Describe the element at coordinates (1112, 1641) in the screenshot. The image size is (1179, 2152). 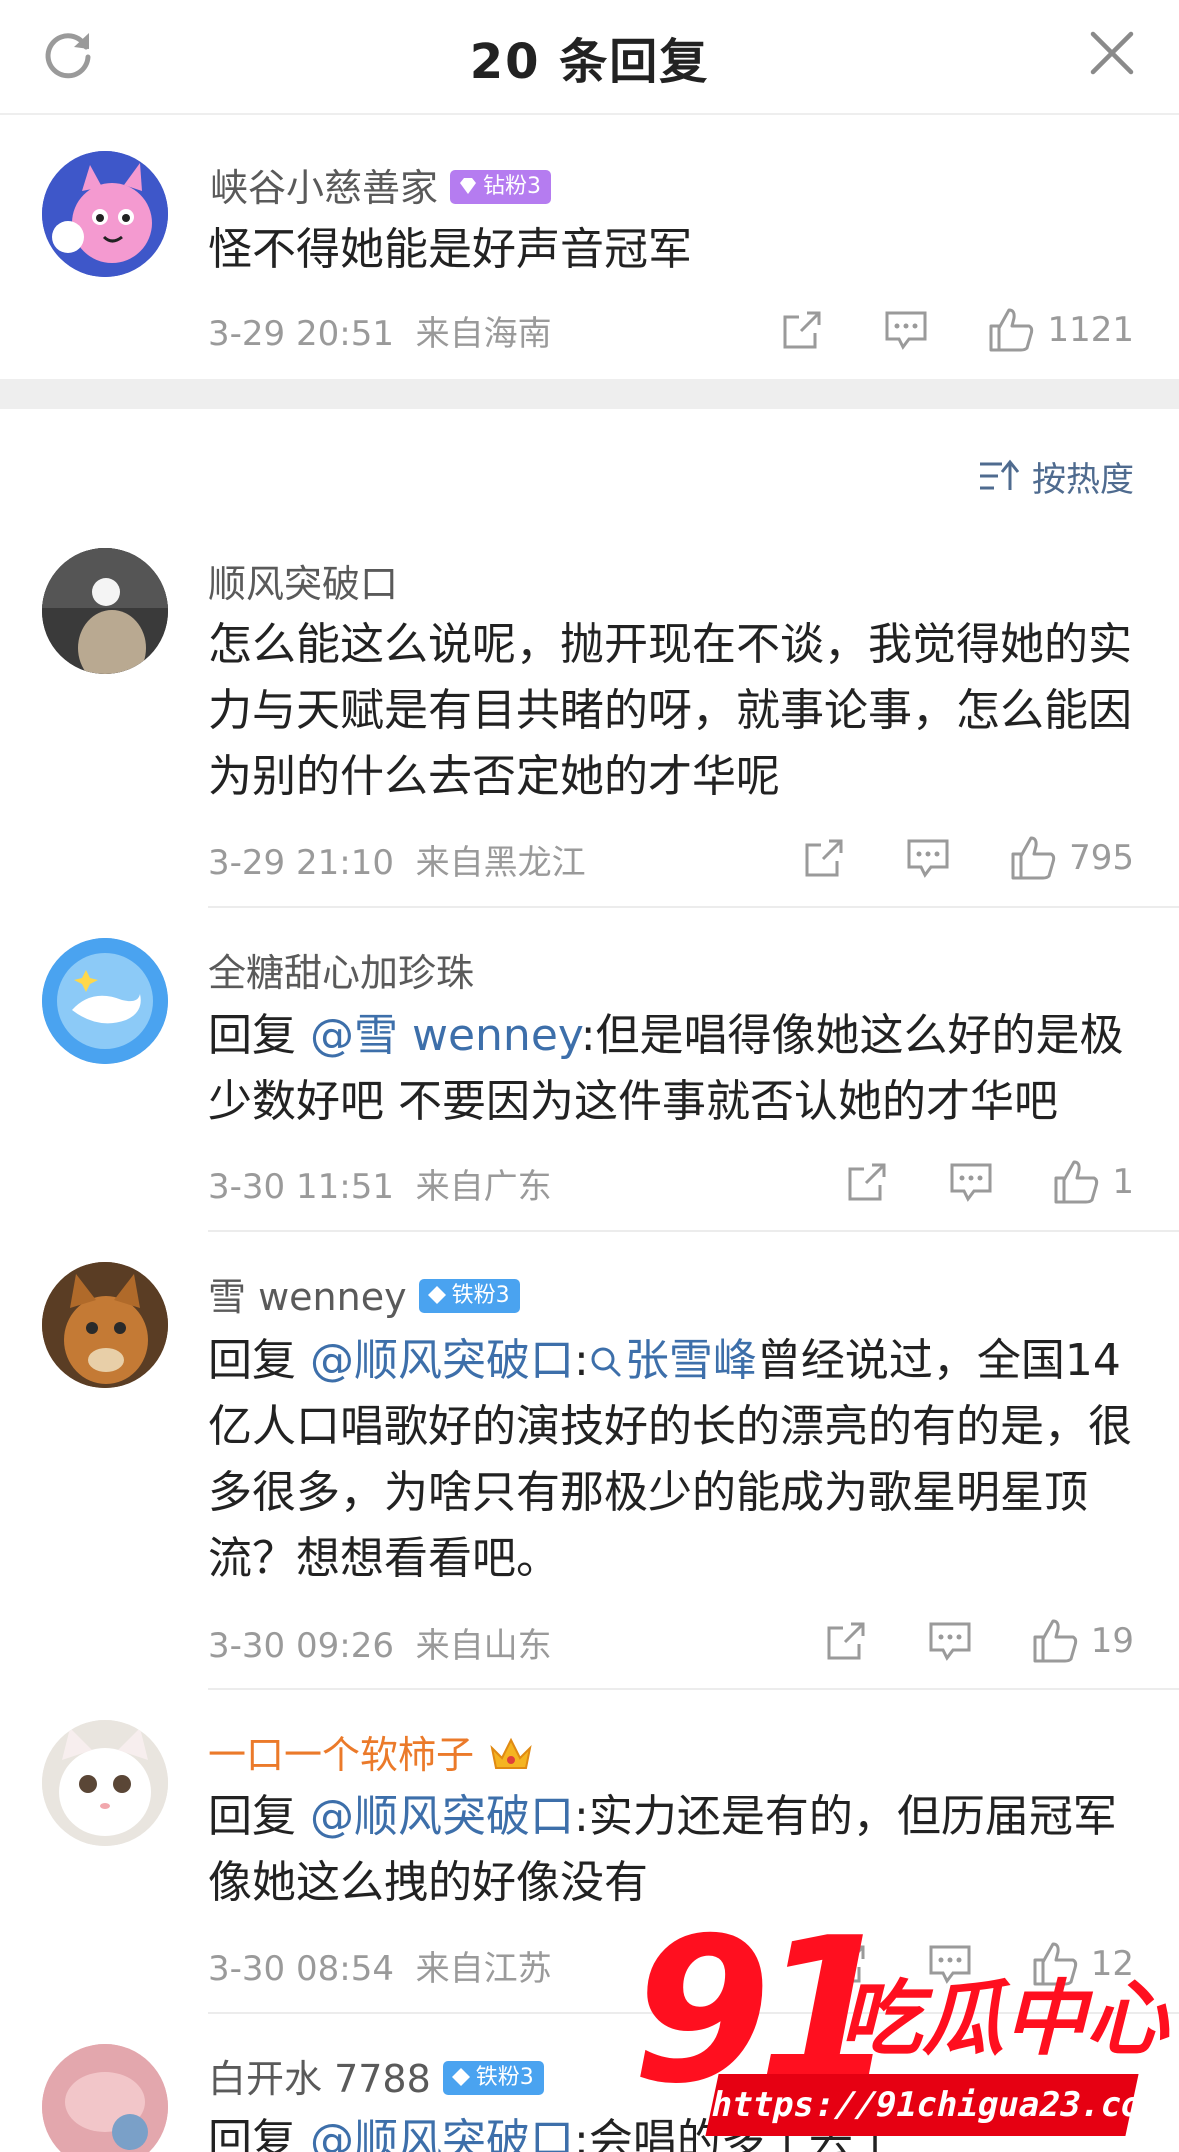
I see `like-count: 19` at that location.